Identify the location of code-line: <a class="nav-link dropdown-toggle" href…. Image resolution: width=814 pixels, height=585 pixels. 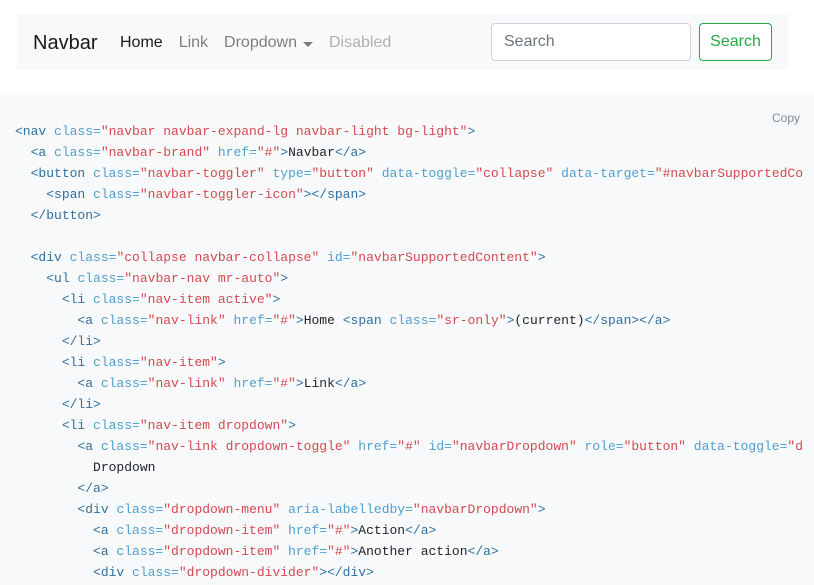
(440, 446).